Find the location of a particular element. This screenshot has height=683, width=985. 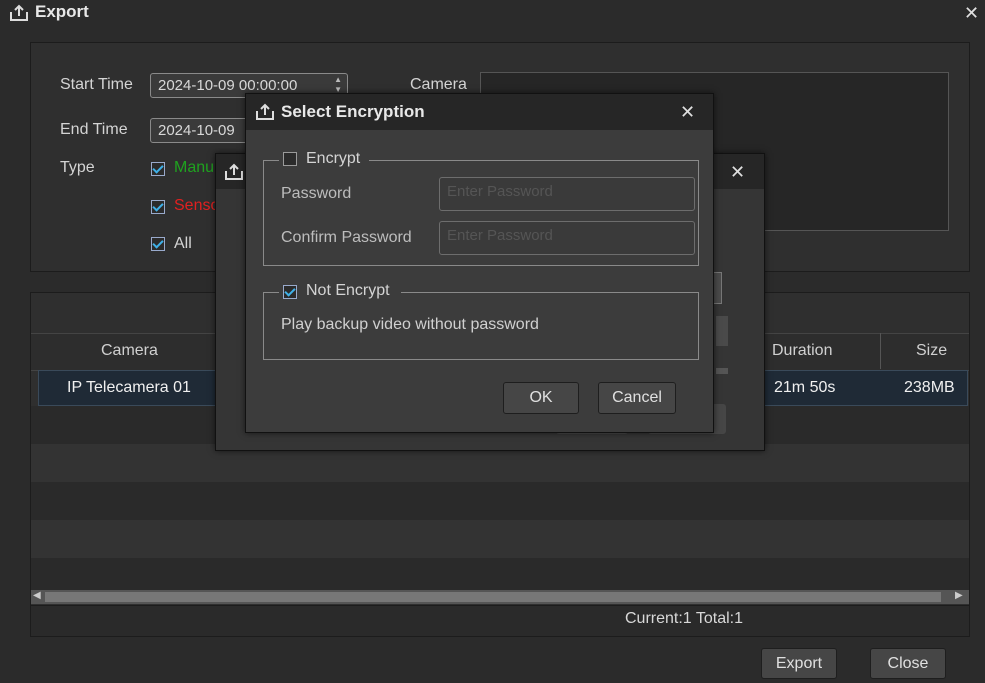

camera-label: Camera is located at coordinates (438, 84).